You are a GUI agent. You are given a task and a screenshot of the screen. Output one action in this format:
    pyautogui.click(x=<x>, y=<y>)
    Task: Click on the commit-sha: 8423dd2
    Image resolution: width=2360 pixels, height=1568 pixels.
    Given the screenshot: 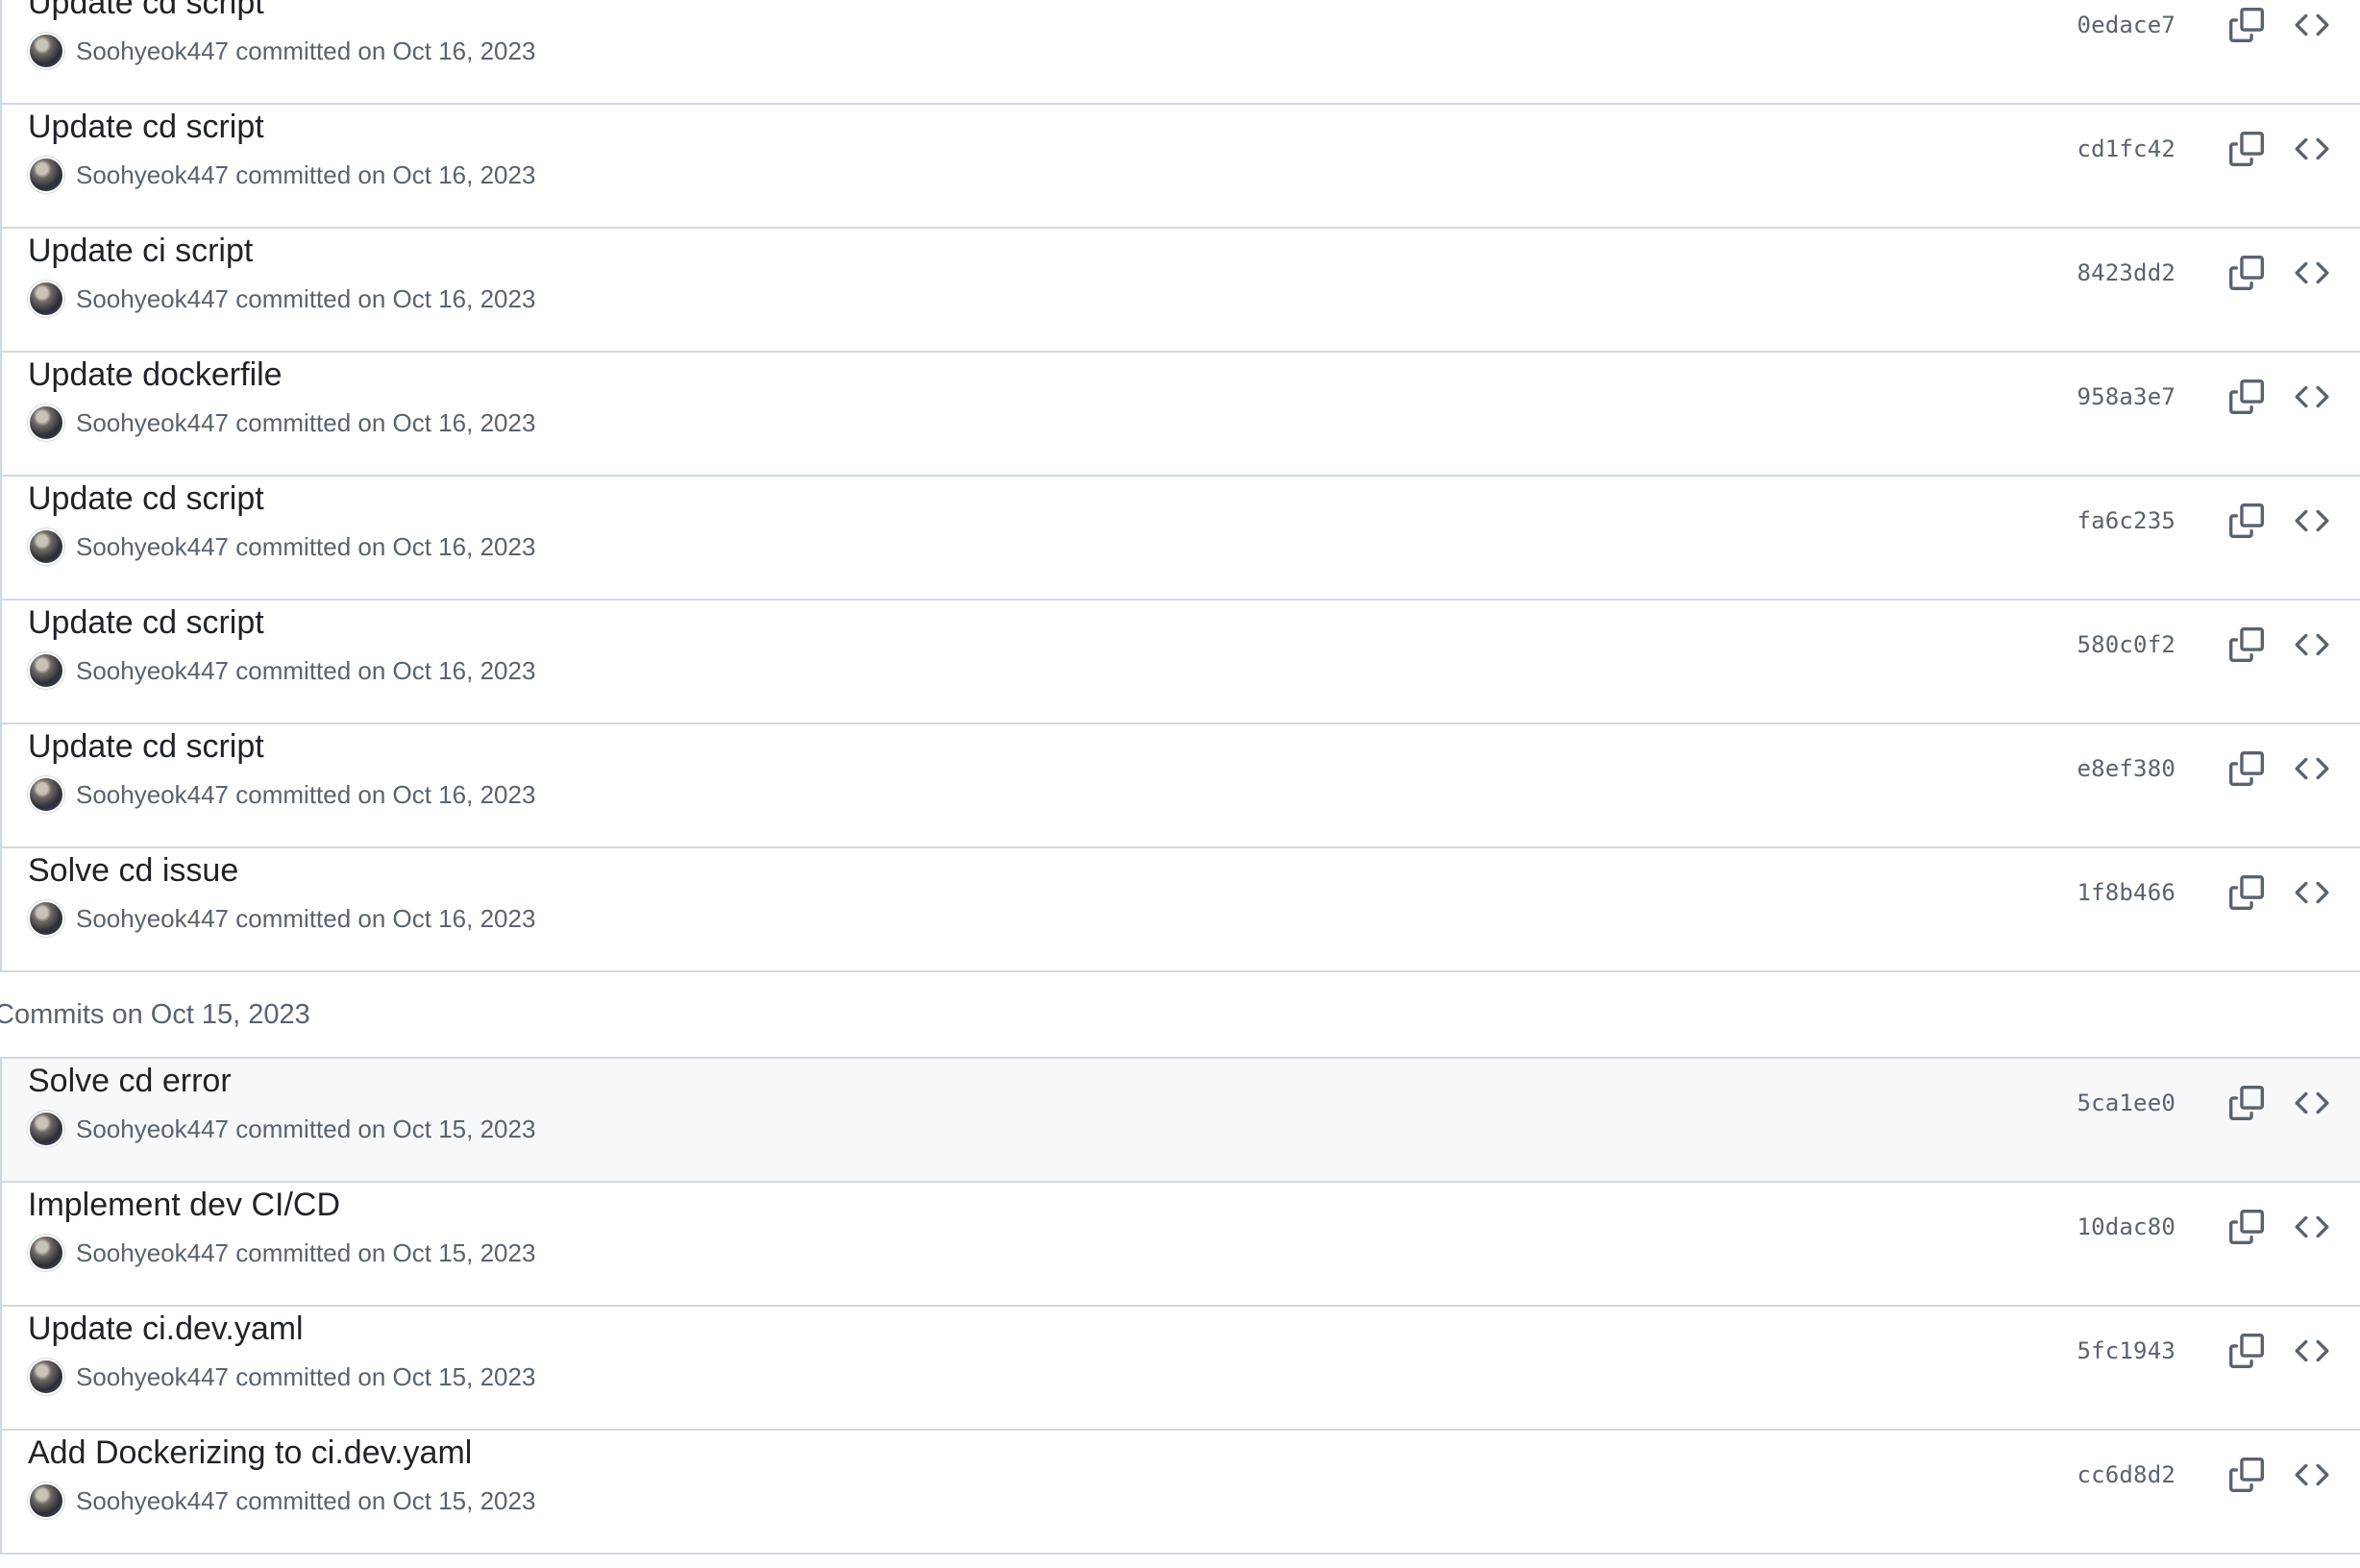 What is the action you would take?
    pyautogui.click(x=2126, y=273)
    